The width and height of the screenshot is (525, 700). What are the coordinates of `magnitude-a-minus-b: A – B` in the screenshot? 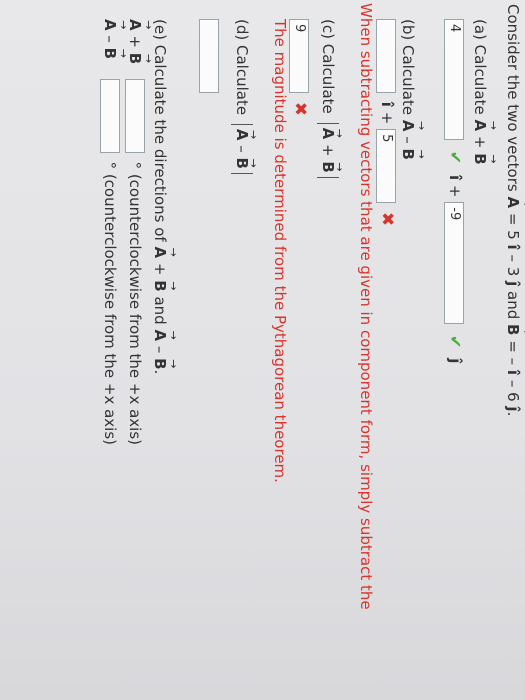 It's located at (242, 148).